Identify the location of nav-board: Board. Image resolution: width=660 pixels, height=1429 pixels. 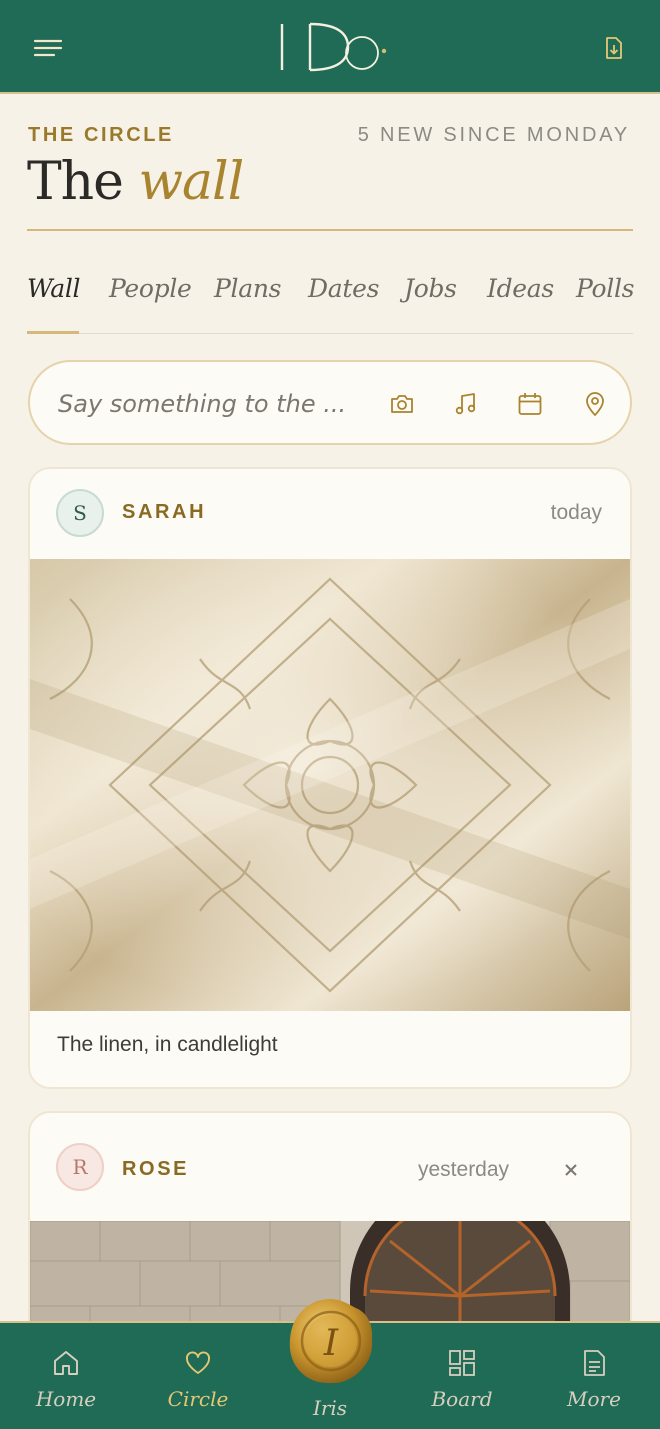
(462, 1376).